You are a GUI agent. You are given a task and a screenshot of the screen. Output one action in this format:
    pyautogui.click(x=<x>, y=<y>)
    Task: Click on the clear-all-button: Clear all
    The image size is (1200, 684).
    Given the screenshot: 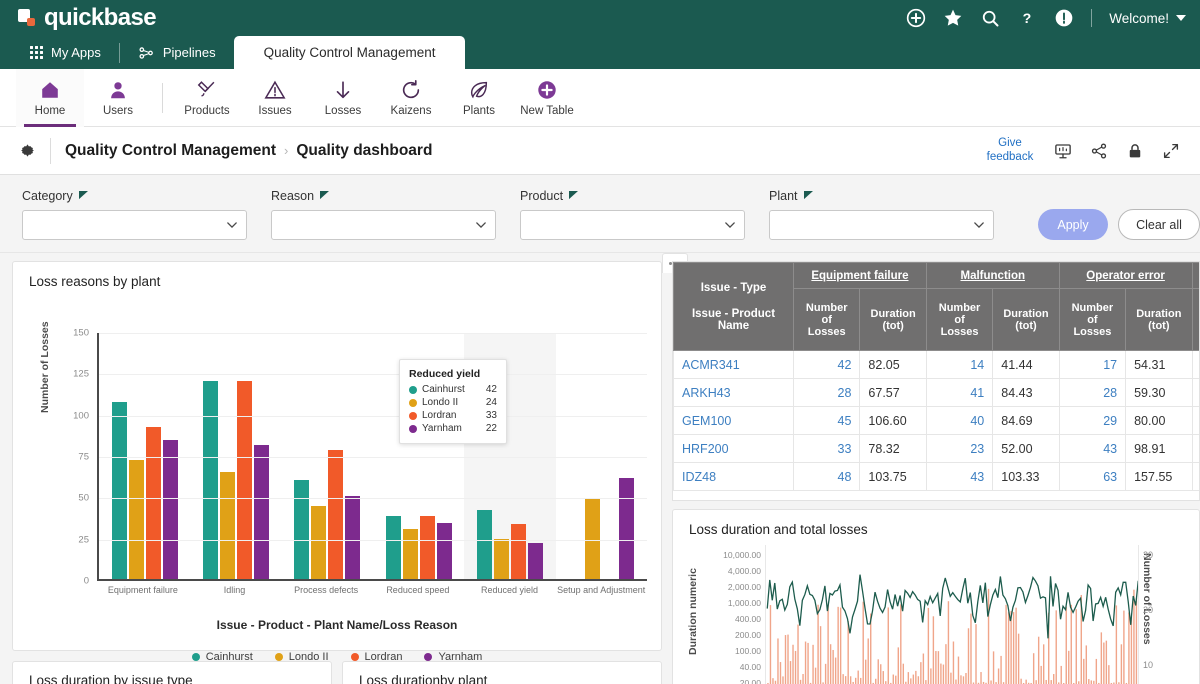 What is the action you would take?
    pyautogui.click(x=1159, y=224)
    